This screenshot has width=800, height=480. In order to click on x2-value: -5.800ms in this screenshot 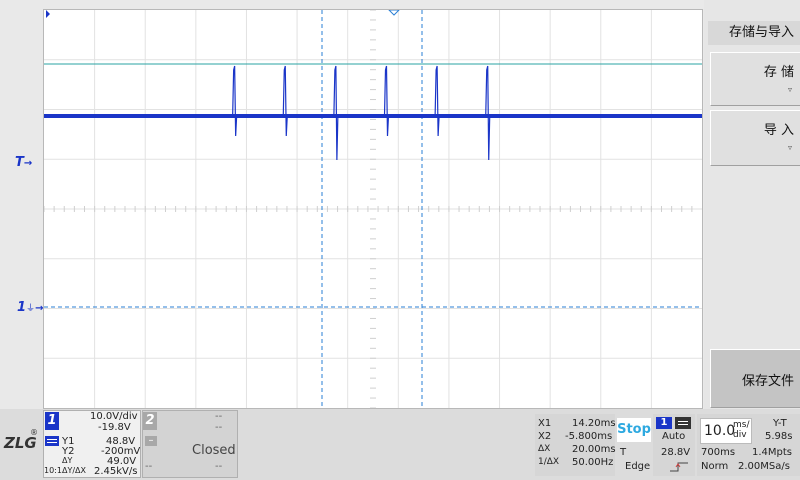, I will do `click(589, 436)`.